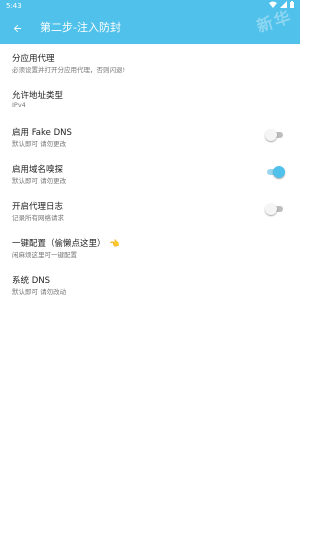 The image size is (320, 533). I want to click on domain-sniffing-toggle, so click(276, 172).